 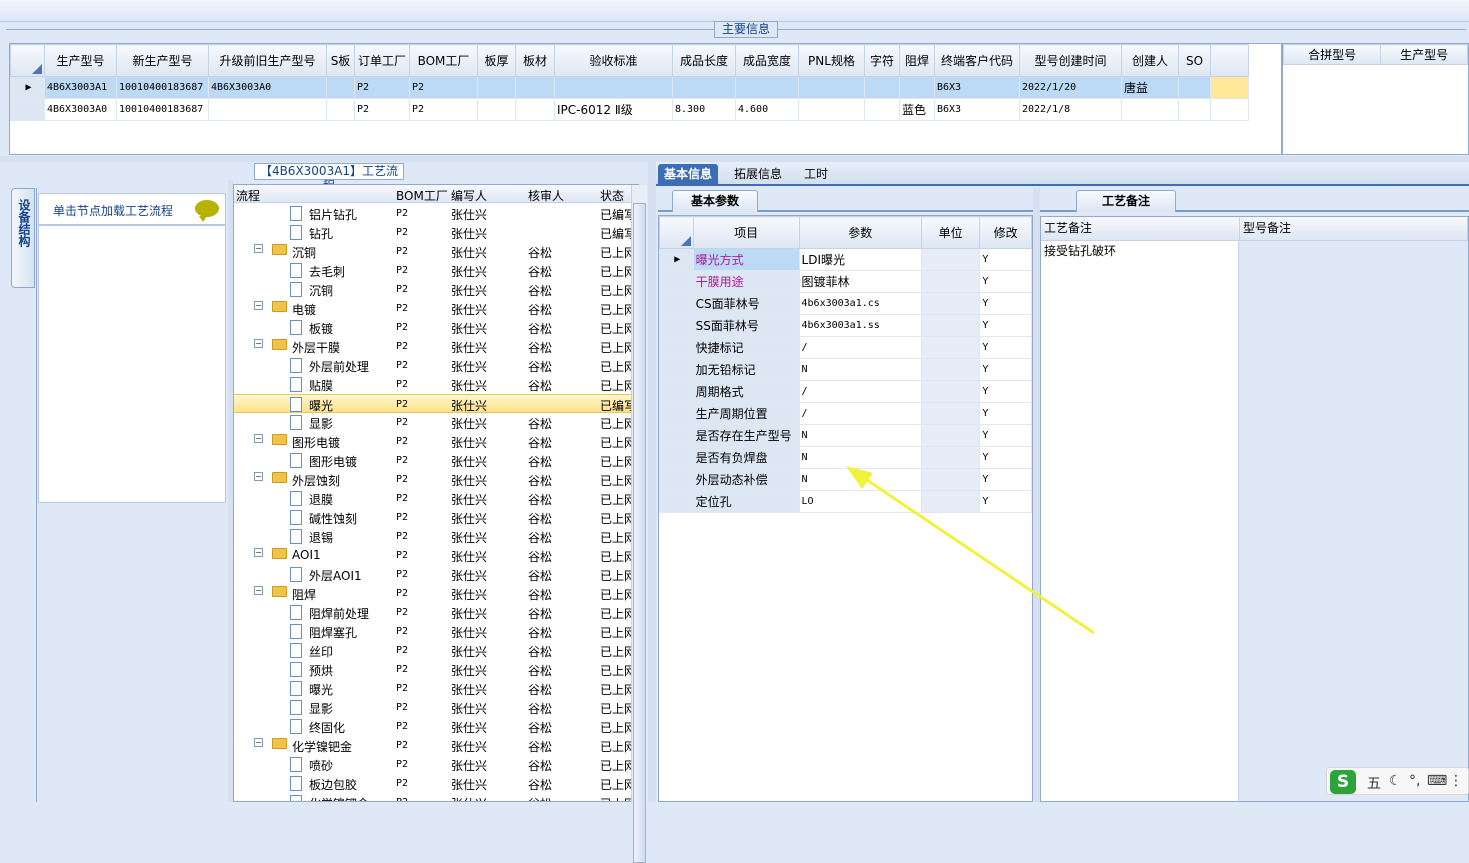 What do you see at coordinates (1437, 781) in the screenshot?
I see `ime-keyboard-icon: ⌨` at bounding box center [1437, 781].